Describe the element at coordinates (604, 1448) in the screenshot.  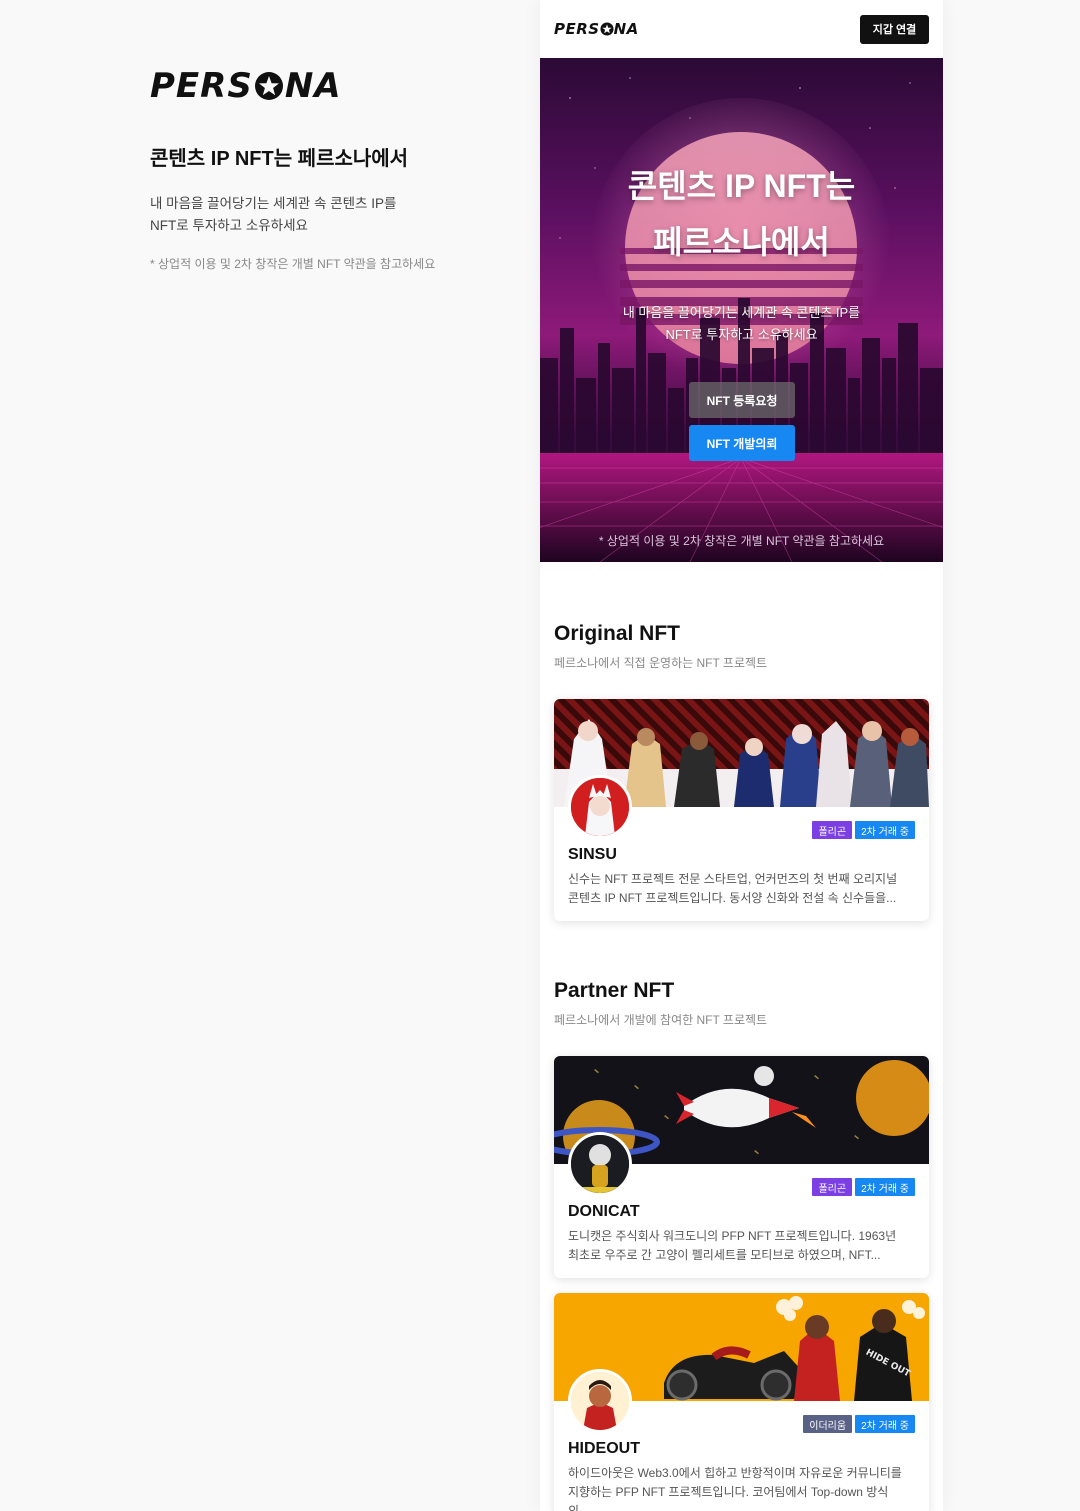
I see `card-title: HIDEOUT` at that location.